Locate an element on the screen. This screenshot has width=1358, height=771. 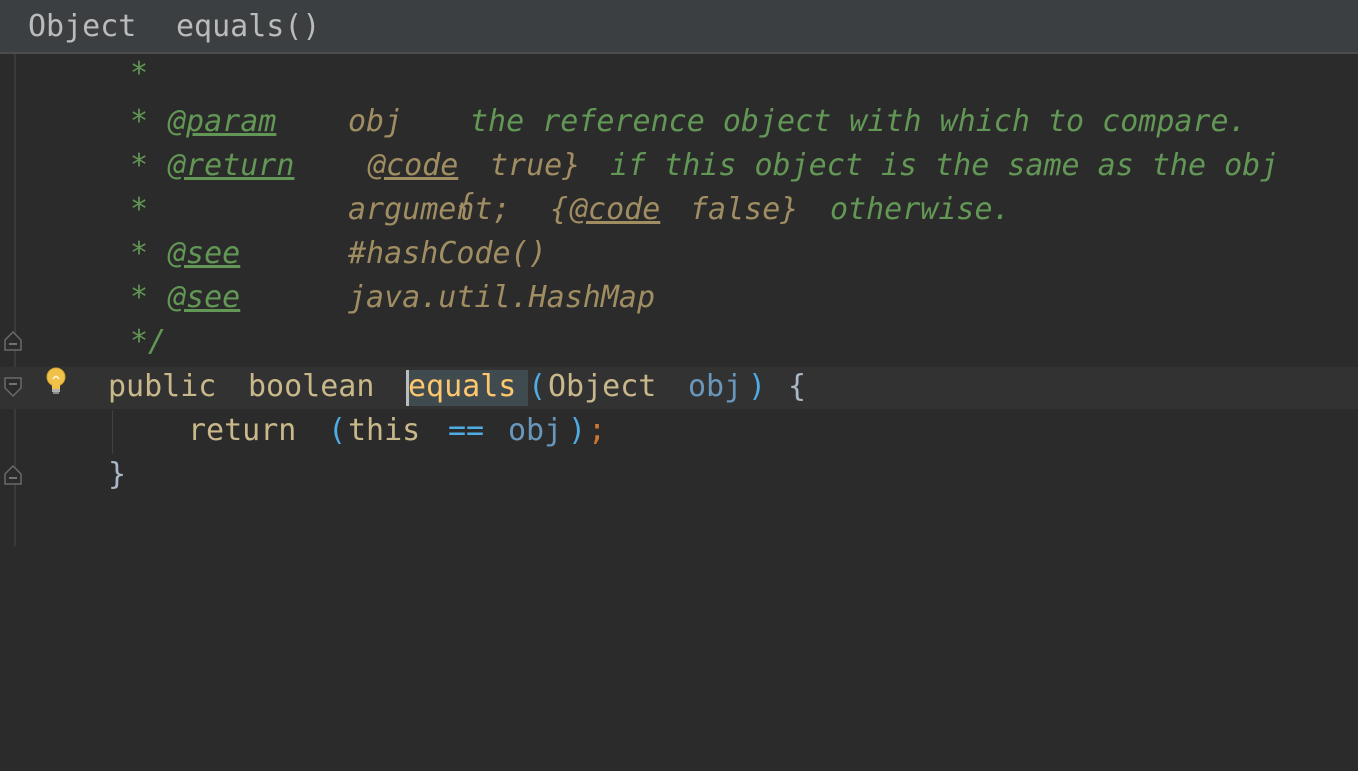
doc-end: */ is located at coordinates (148, 341).